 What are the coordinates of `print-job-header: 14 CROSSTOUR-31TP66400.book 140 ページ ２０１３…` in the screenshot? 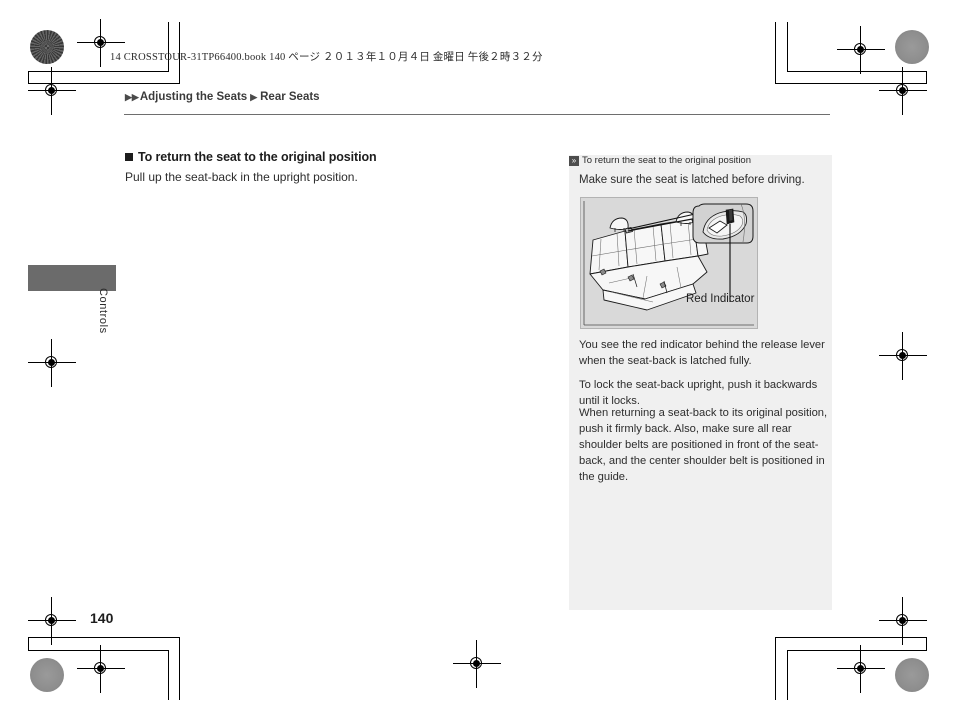 It's located at (326, 56).